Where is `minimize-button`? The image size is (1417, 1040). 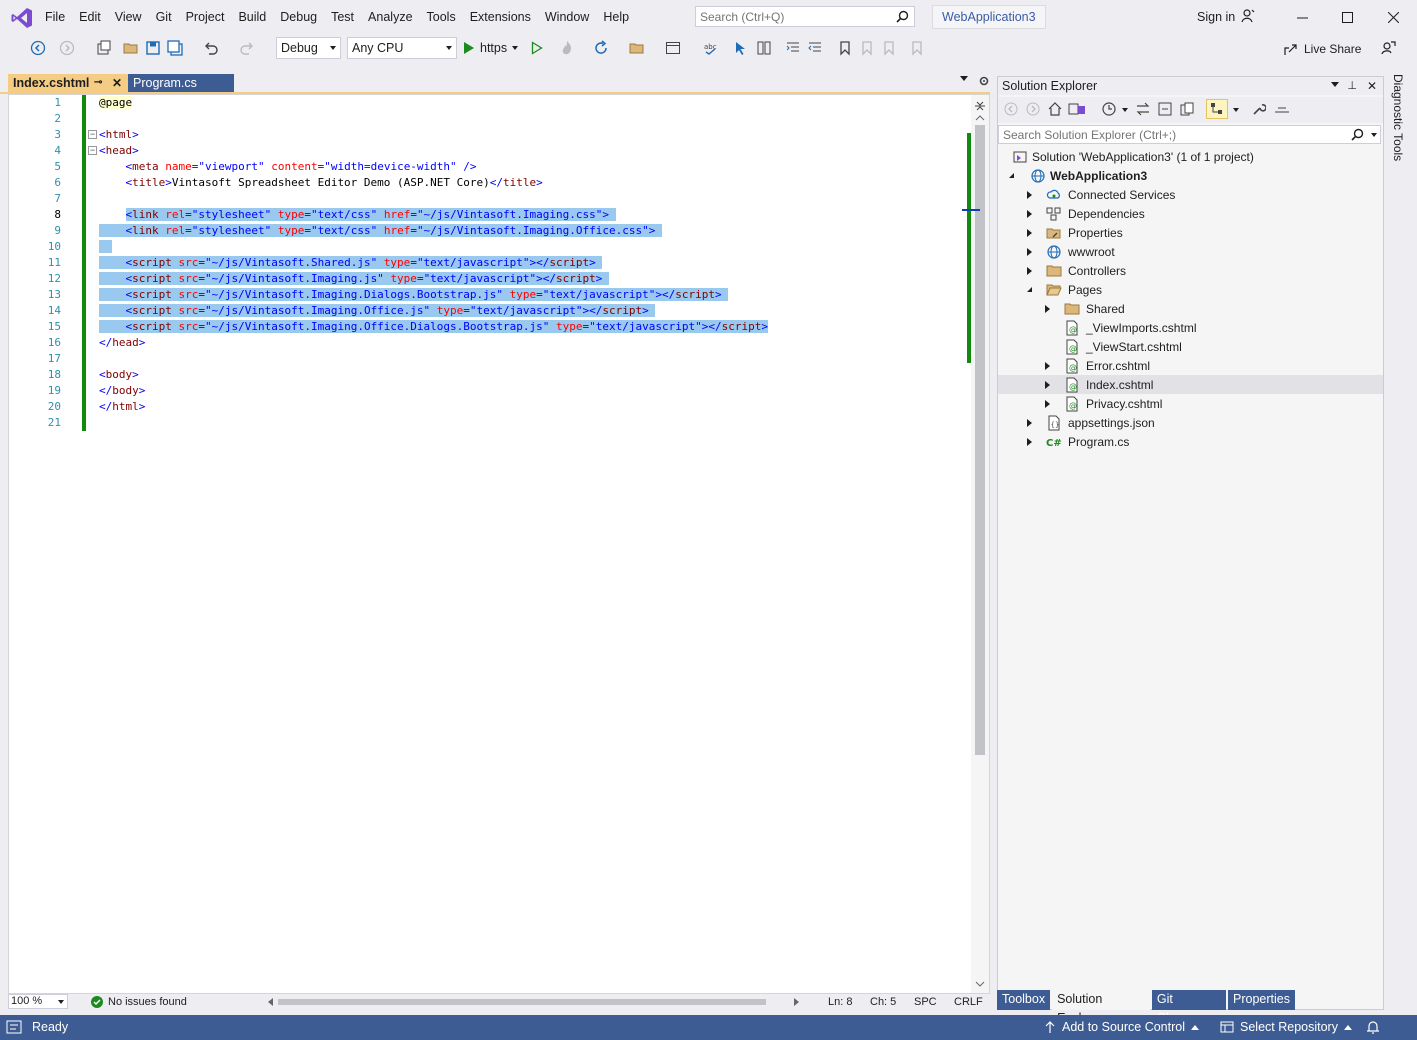
minimize-button is located at coordinates (1302, 17).